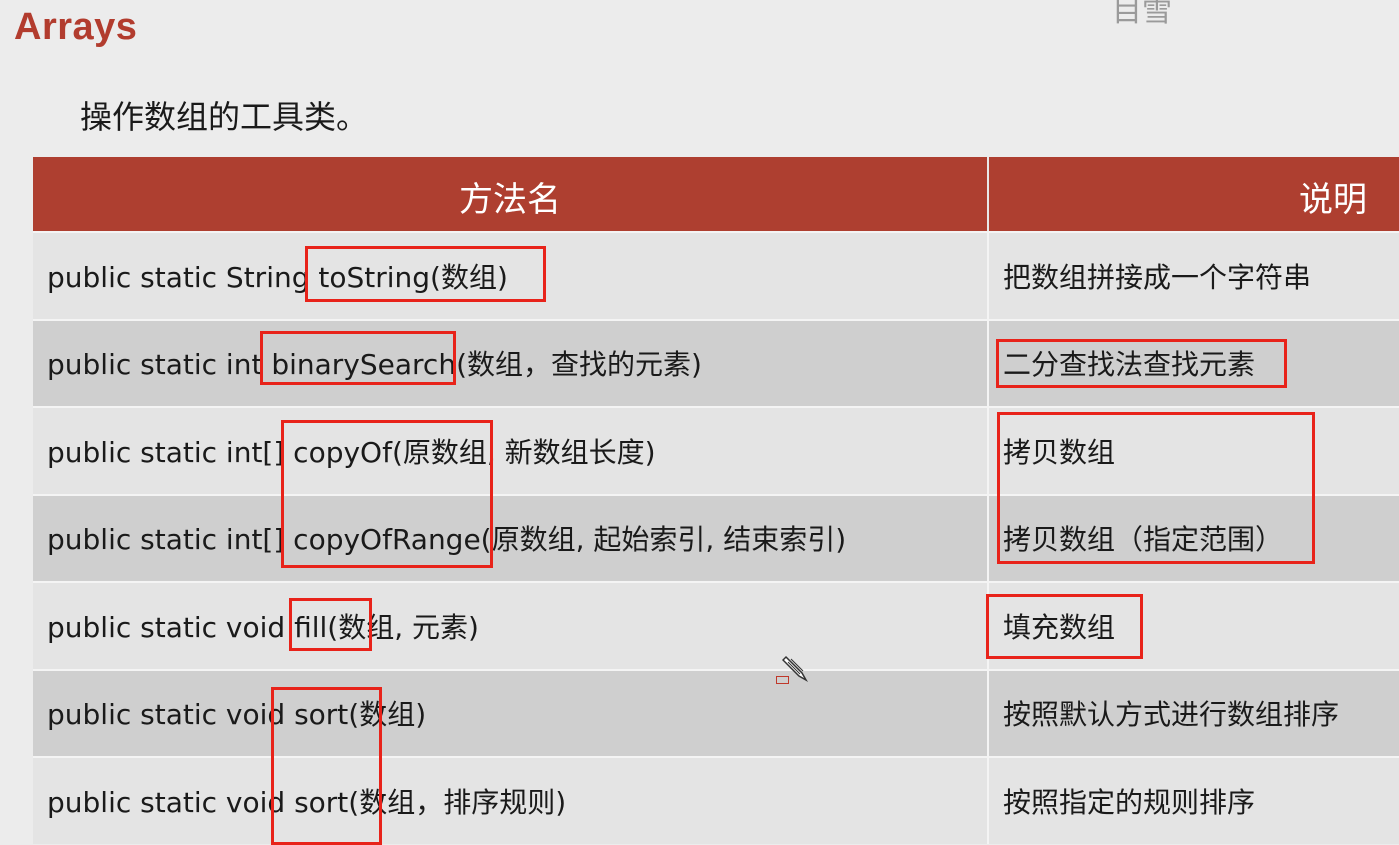 This screenshot has height=845, width=1399. Describe the element at coordinates (224, 117) in the screenshot. I see `page-subtitle: 操作数组的工具类。` at that location.